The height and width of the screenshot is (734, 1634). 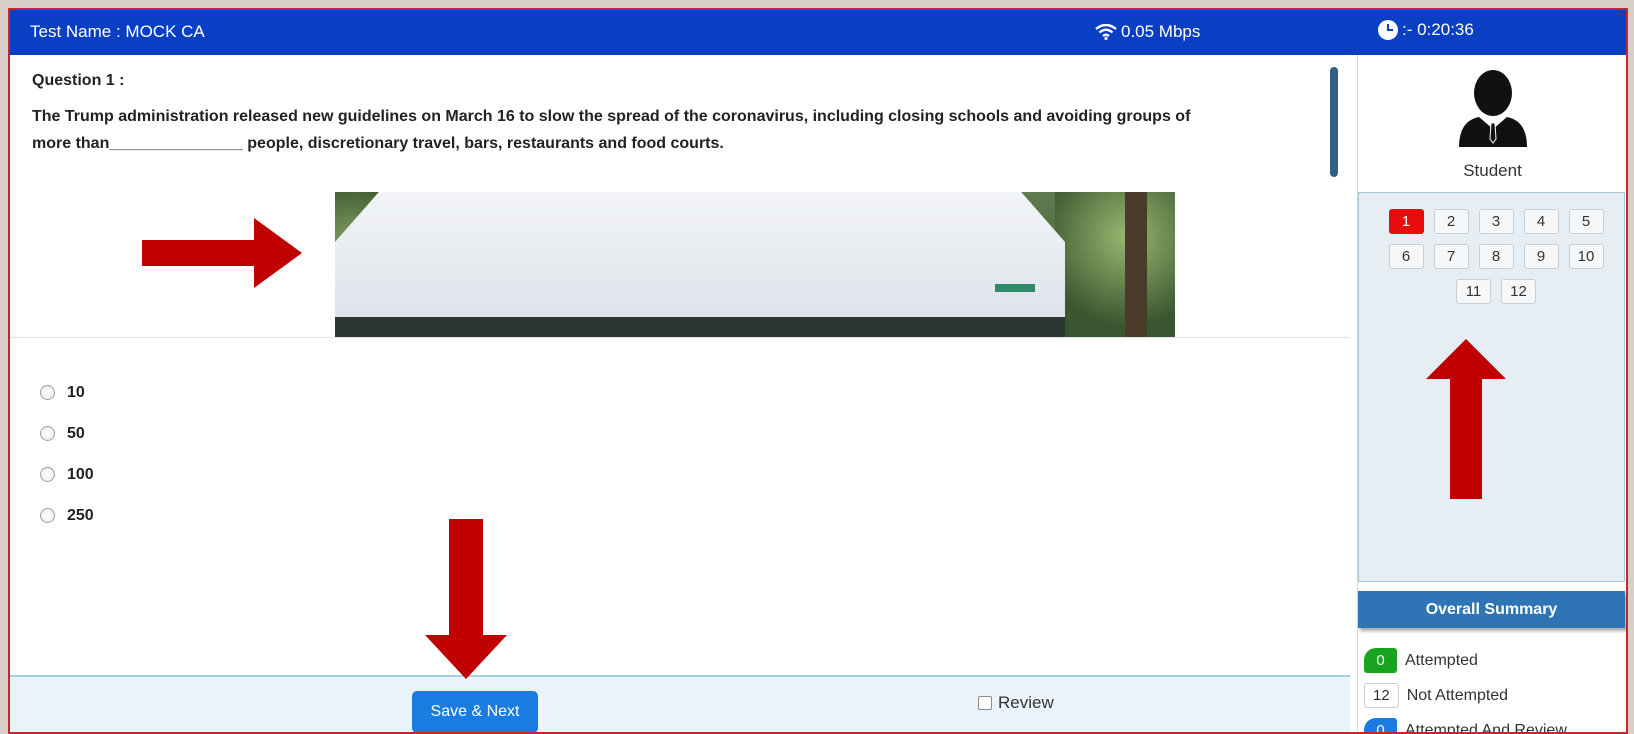 What do you see at coordinates (1518, 291) in the screenshot?
I see `question-button-12: 12` at bounding box center [1518, 291].